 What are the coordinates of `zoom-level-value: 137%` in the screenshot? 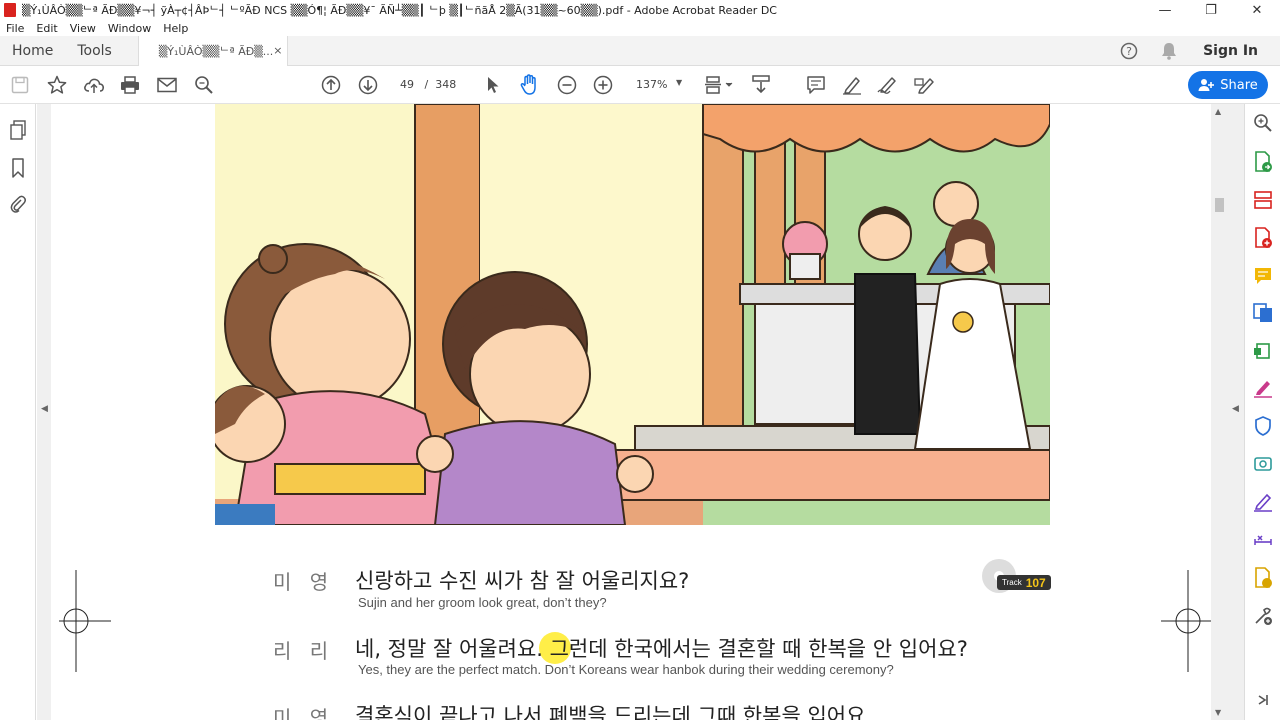 It's located at (652, 84).